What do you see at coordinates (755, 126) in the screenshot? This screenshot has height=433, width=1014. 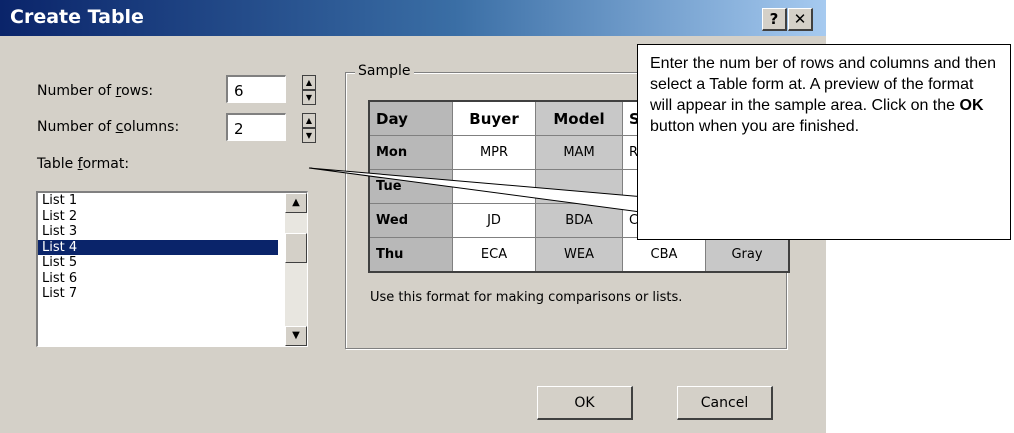 I see `callout-text-after: button when you are finished.` at bounding box center [755, 126].